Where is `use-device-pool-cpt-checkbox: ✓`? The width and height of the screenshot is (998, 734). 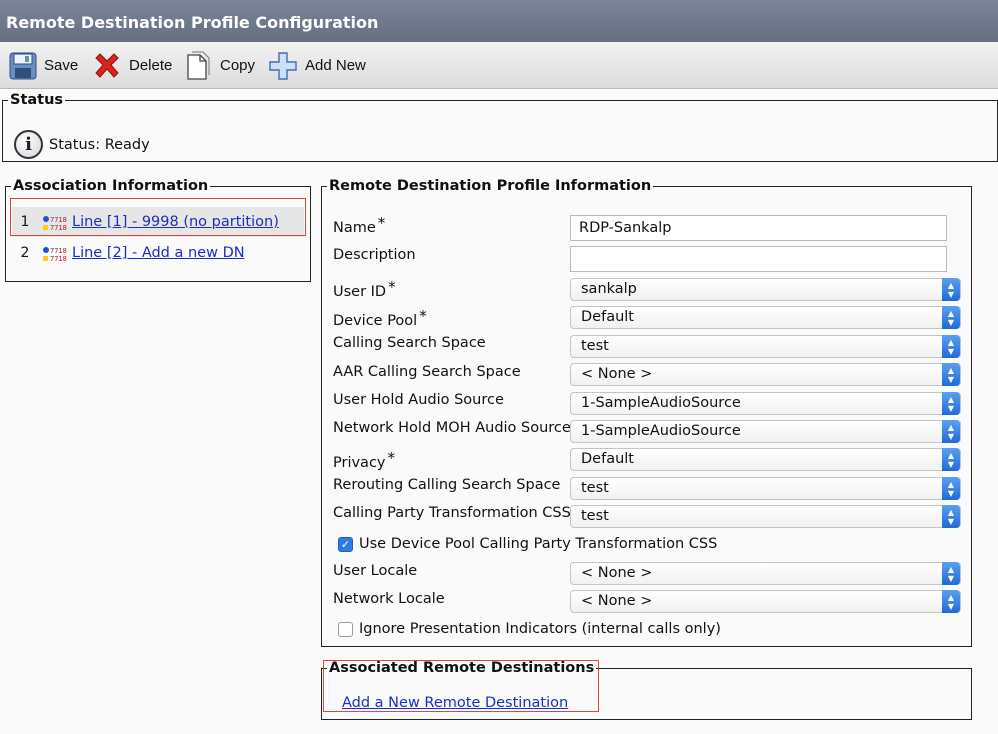 use-device-pool-cpt-checkbox: ✓ is located at coordinates (345, 544).